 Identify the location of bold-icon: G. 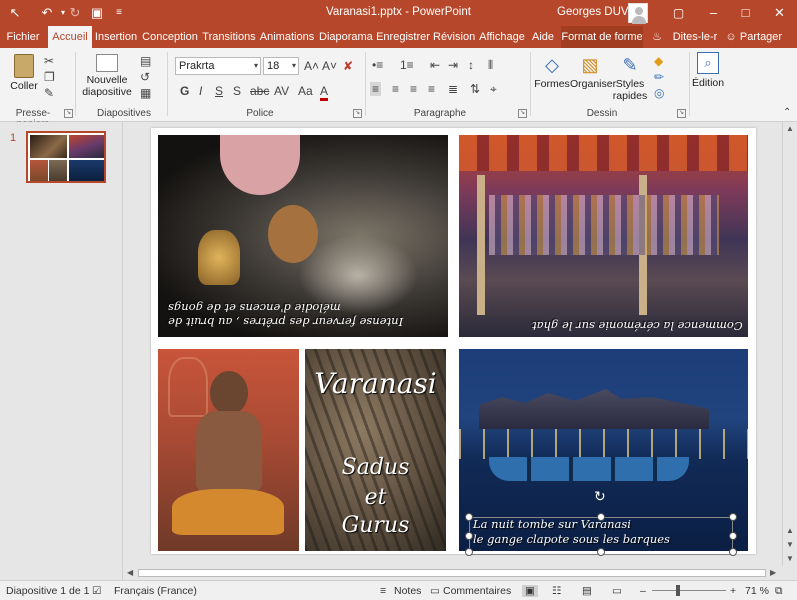
(184, 91).